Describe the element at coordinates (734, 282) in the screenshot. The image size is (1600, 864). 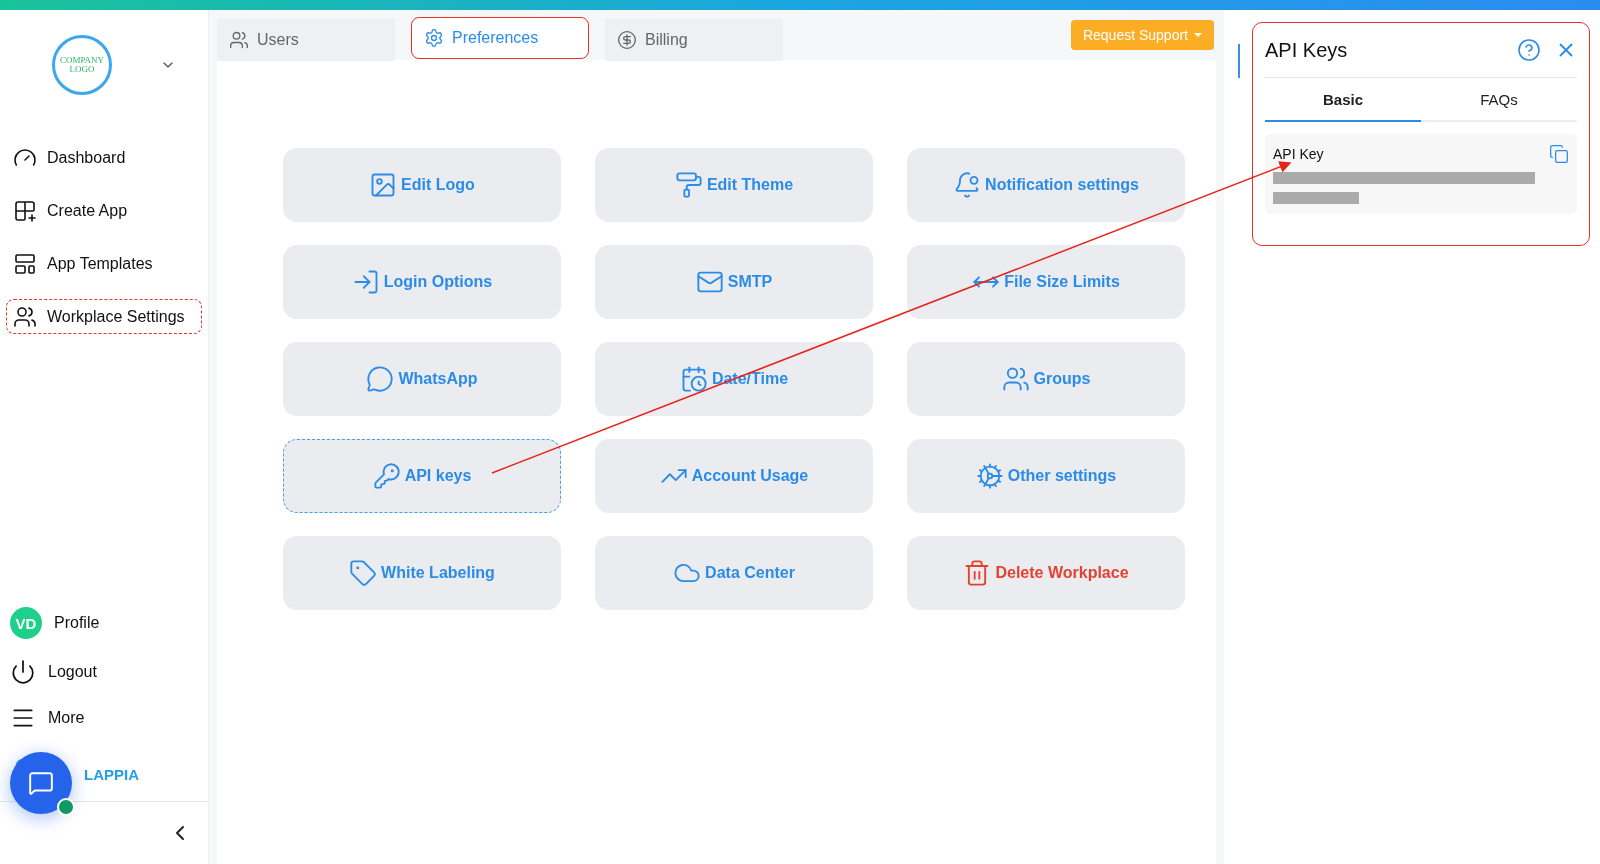
I see `settings-tile: SMTP` at that location.